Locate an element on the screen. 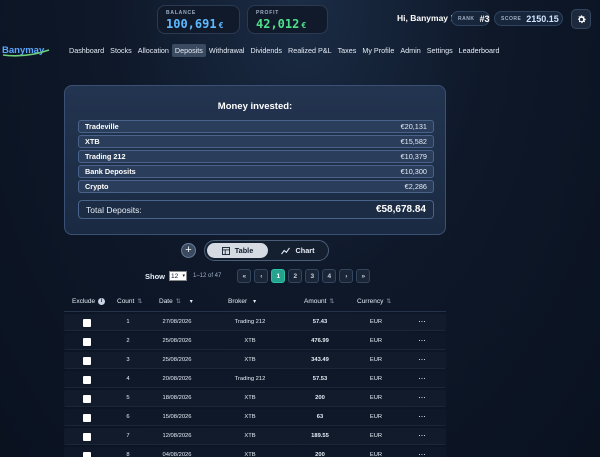  chevron-down-icon: ▾ is located at coordinates (183, 276).